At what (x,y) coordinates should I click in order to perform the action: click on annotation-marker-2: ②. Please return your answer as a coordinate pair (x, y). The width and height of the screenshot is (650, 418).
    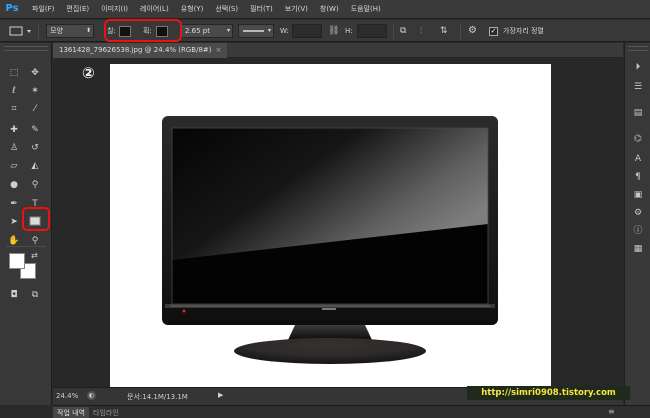
    Looking at the image, I should click on (88, 73).